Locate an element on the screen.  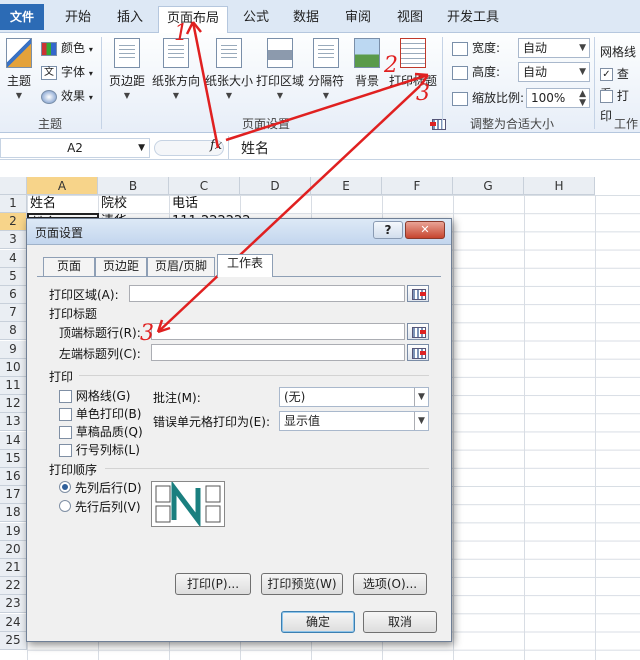
annotation-mark-3-top: 3 is located at coordinates (423, 93).